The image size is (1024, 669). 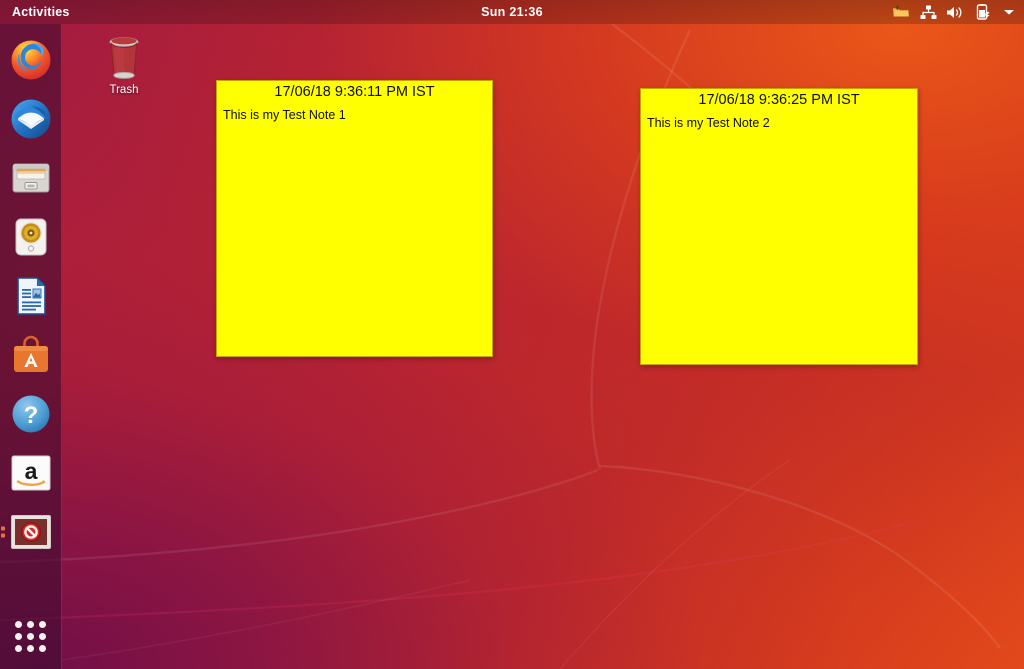 I want to click on note-body: This is my Test Note 2, so click(x=779, y=119).